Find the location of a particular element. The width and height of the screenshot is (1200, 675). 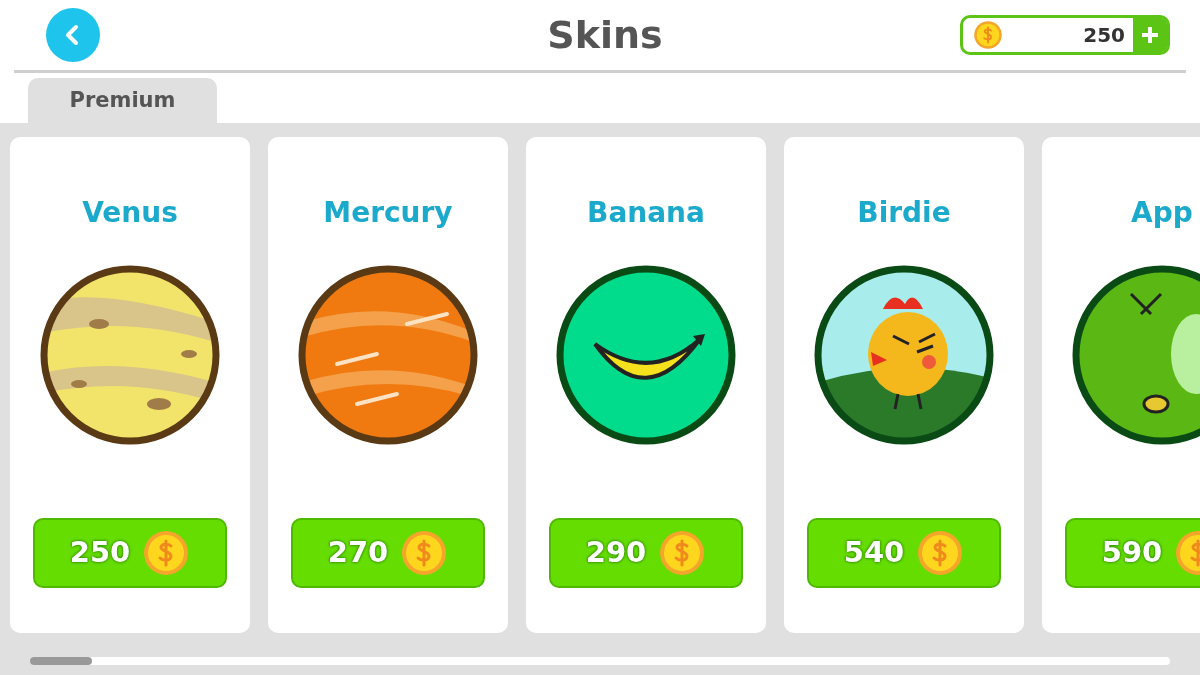

buy-button: 290 is located at coordinates (646, 553).